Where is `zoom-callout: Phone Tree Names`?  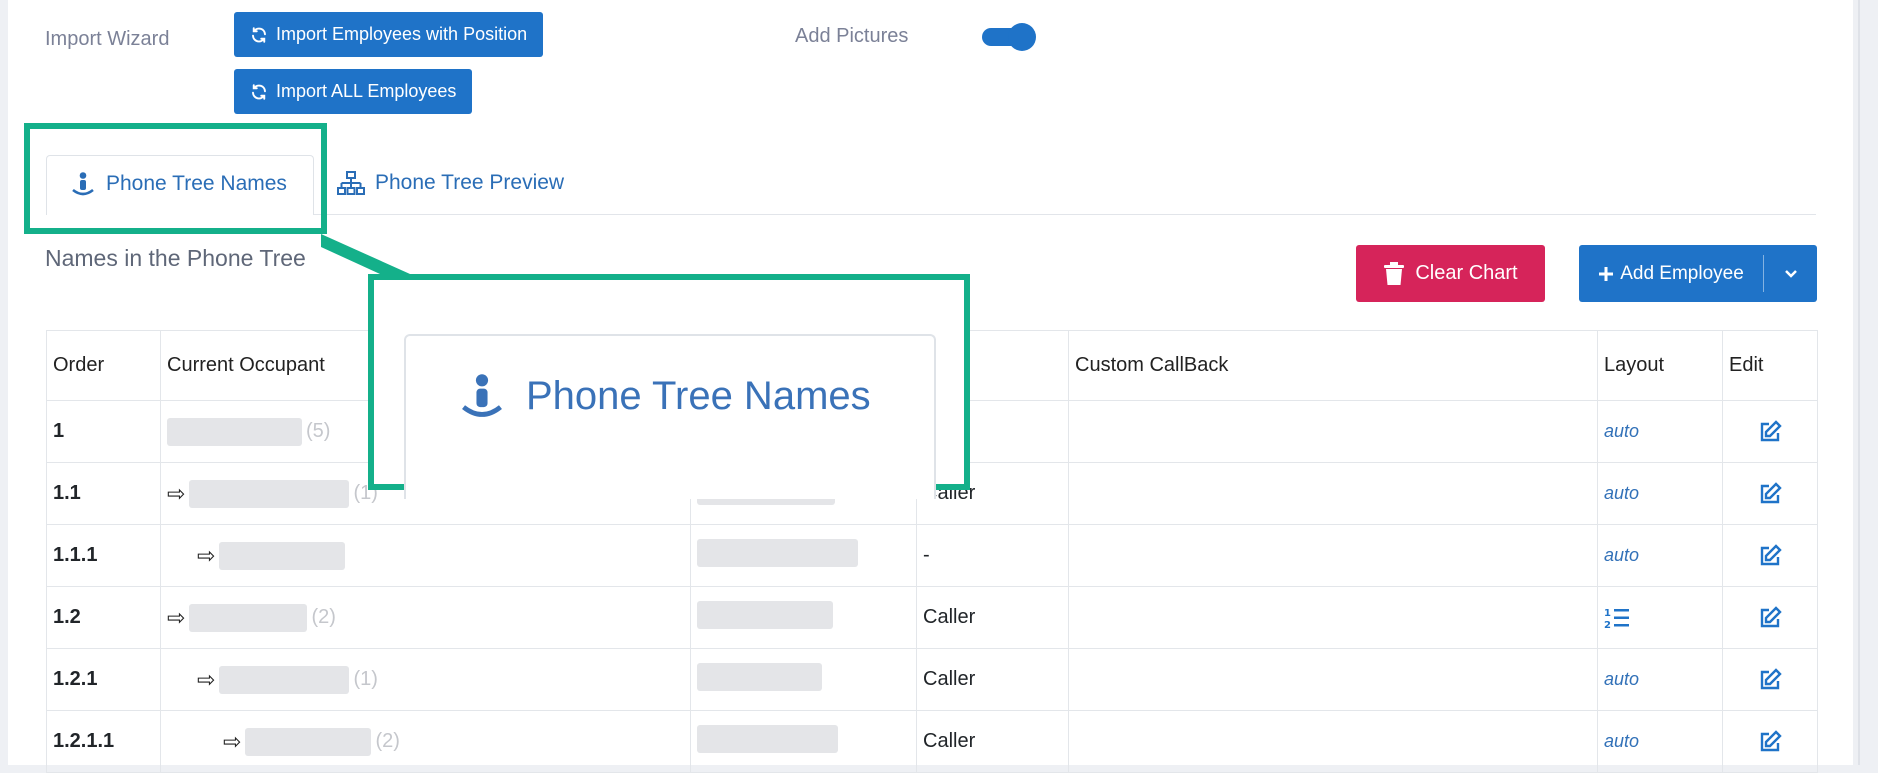
zoom-callout: Phone Tree Names is located at coordinates (669, 386).